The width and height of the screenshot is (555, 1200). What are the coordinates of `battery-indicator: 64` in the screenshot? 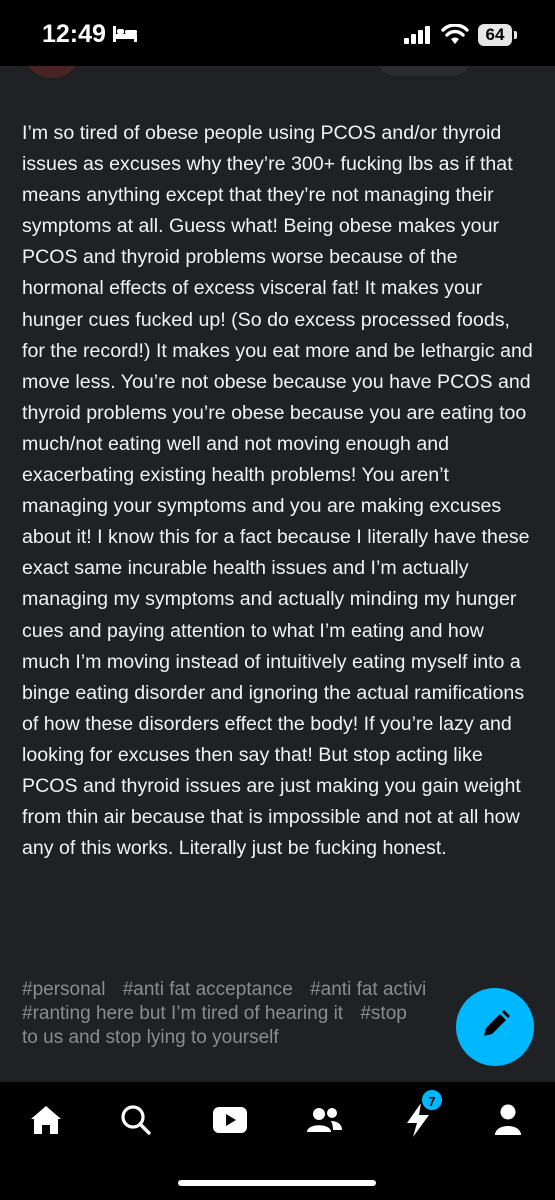 It's located at (495, 35).